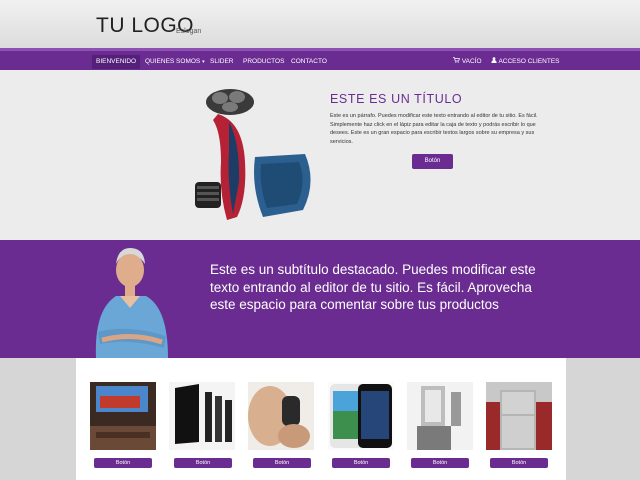  What do you see at coordinates (281, 416) in the screenshot?
I see `man-shaving-product-image` at bounding box center [281, 416].